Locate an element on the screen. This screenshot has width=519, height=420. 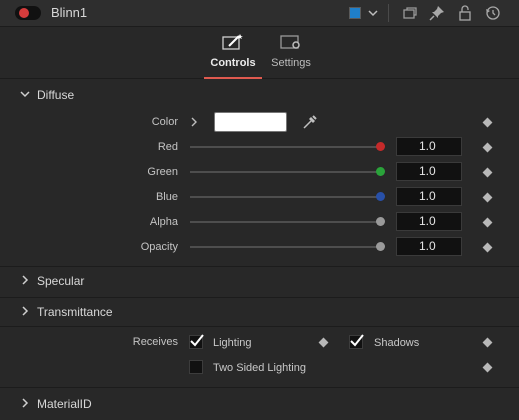
blue-label: Blue is located at coordinates (166, 197).